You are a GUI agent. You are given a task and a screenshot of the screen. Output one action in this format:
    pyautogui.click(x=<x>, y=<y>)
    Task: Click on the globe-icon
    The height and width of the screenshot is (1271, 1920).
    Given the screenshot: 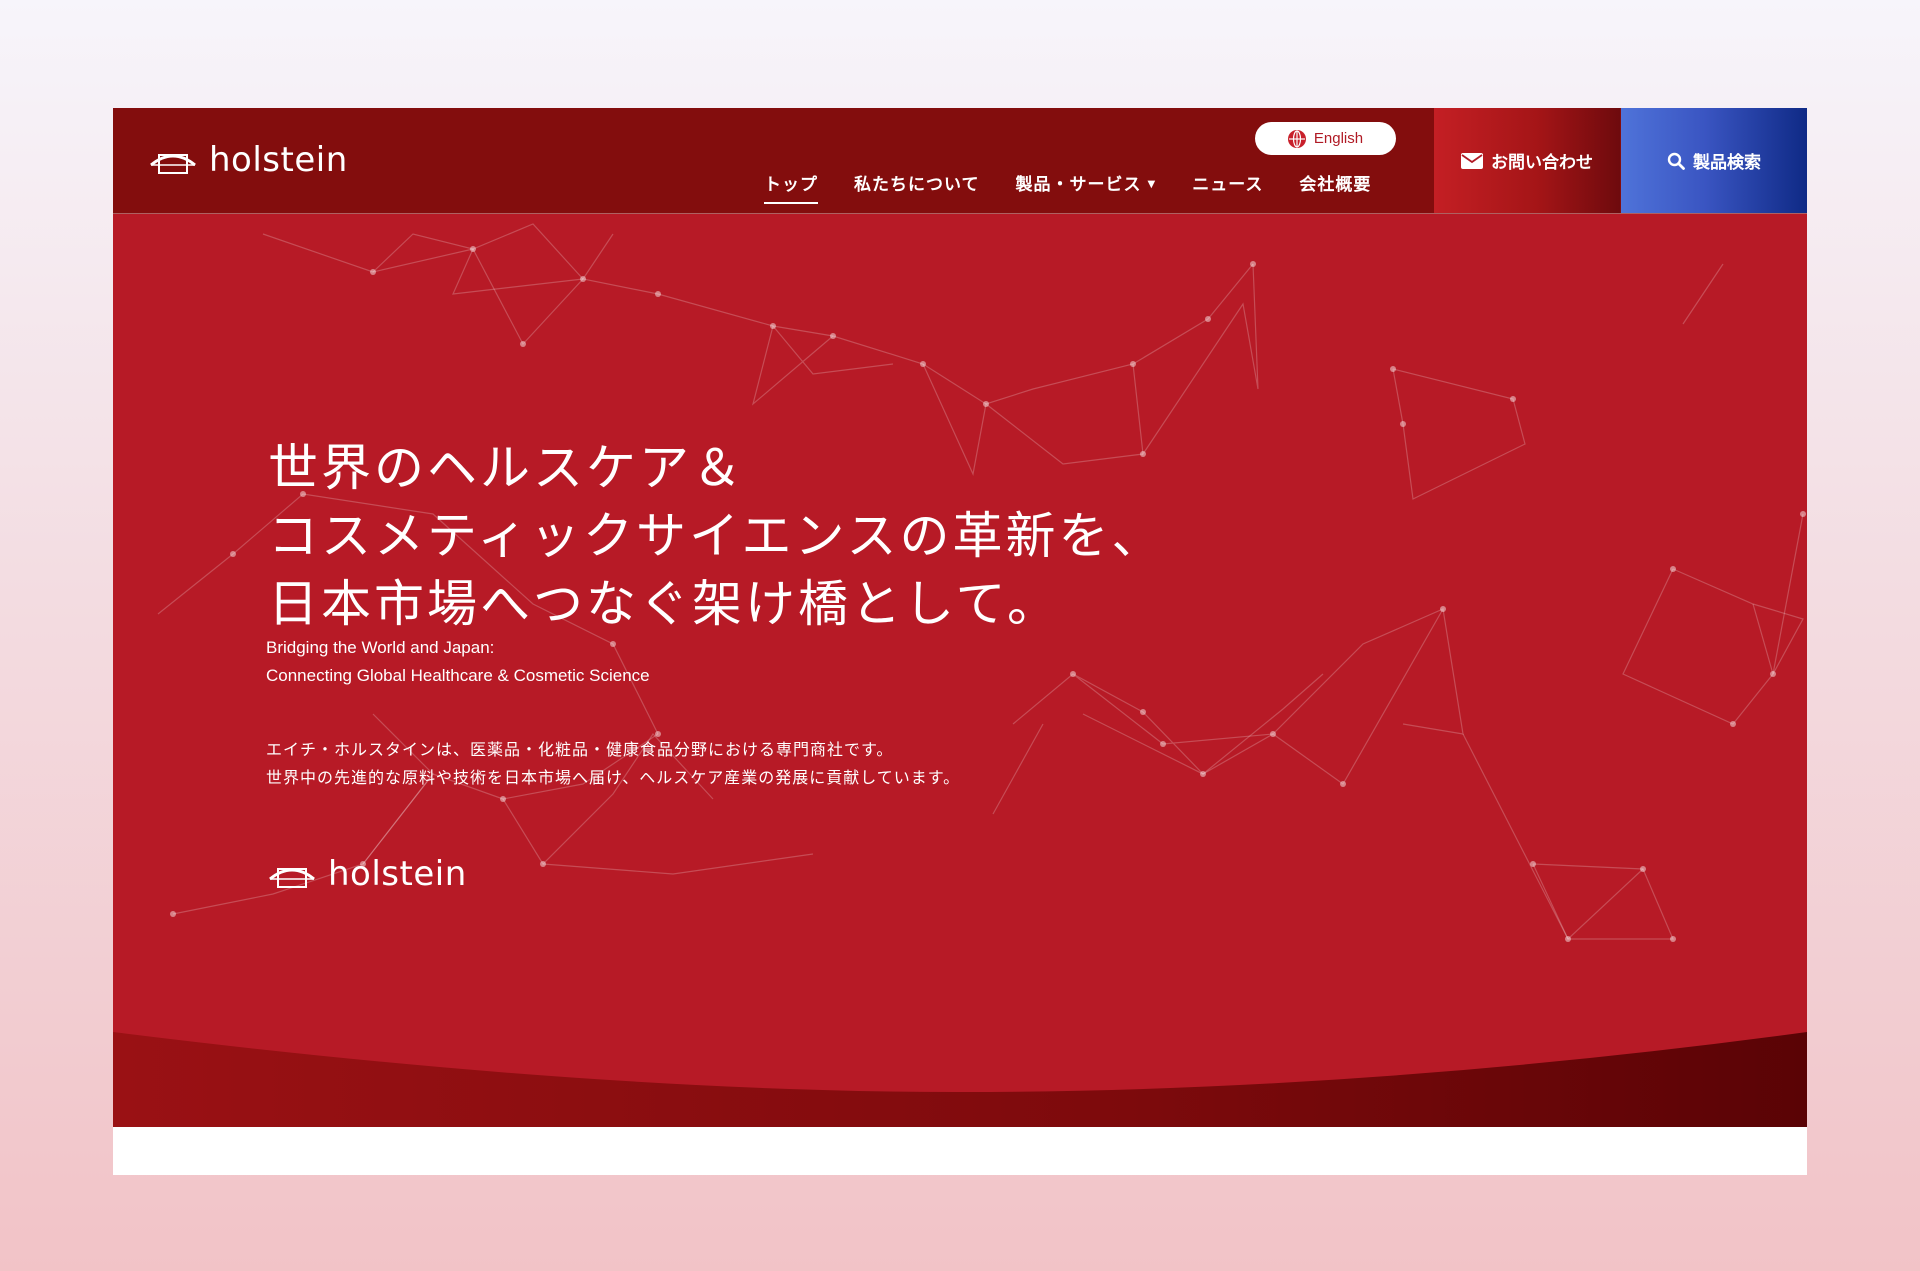 What is the action you would take?
    pyautogui.click(x=1296, y=138)
    